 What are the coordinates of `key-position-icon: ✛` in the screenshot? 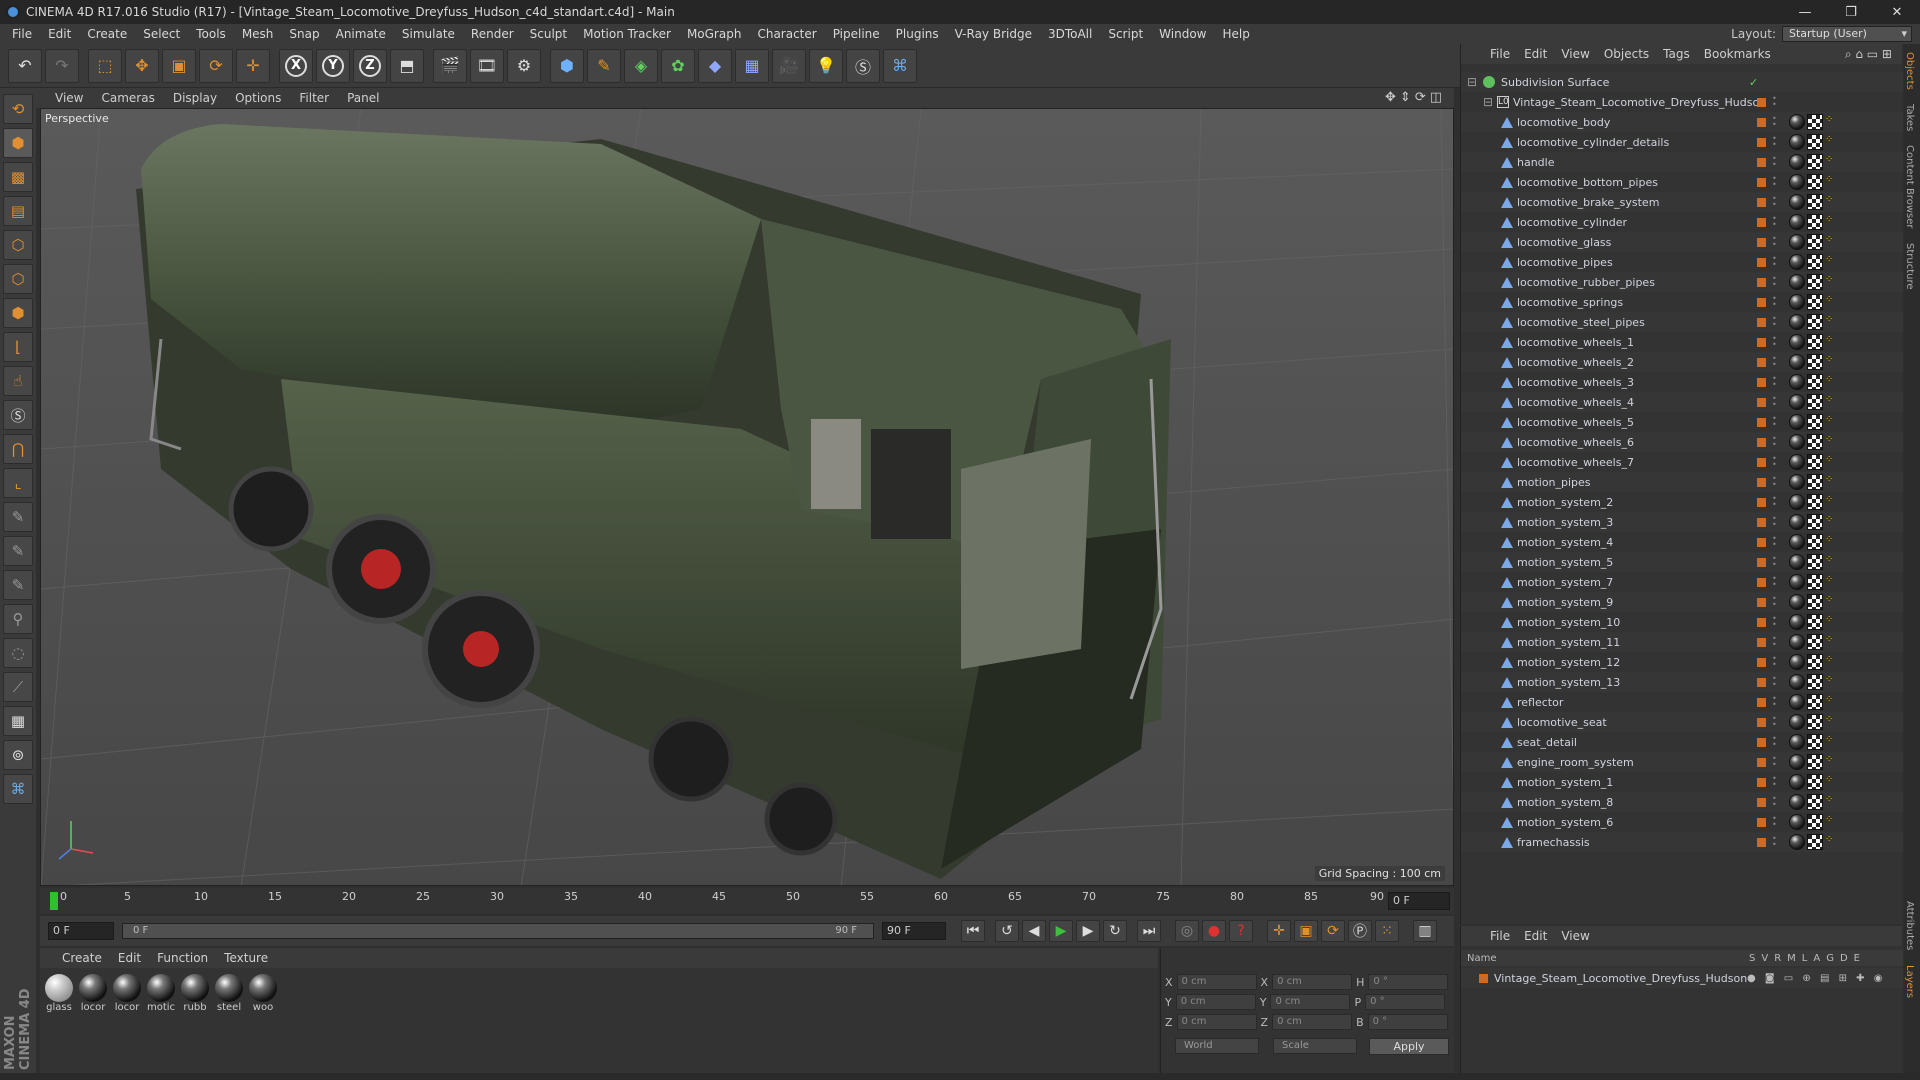 It's located at (1279, 931).